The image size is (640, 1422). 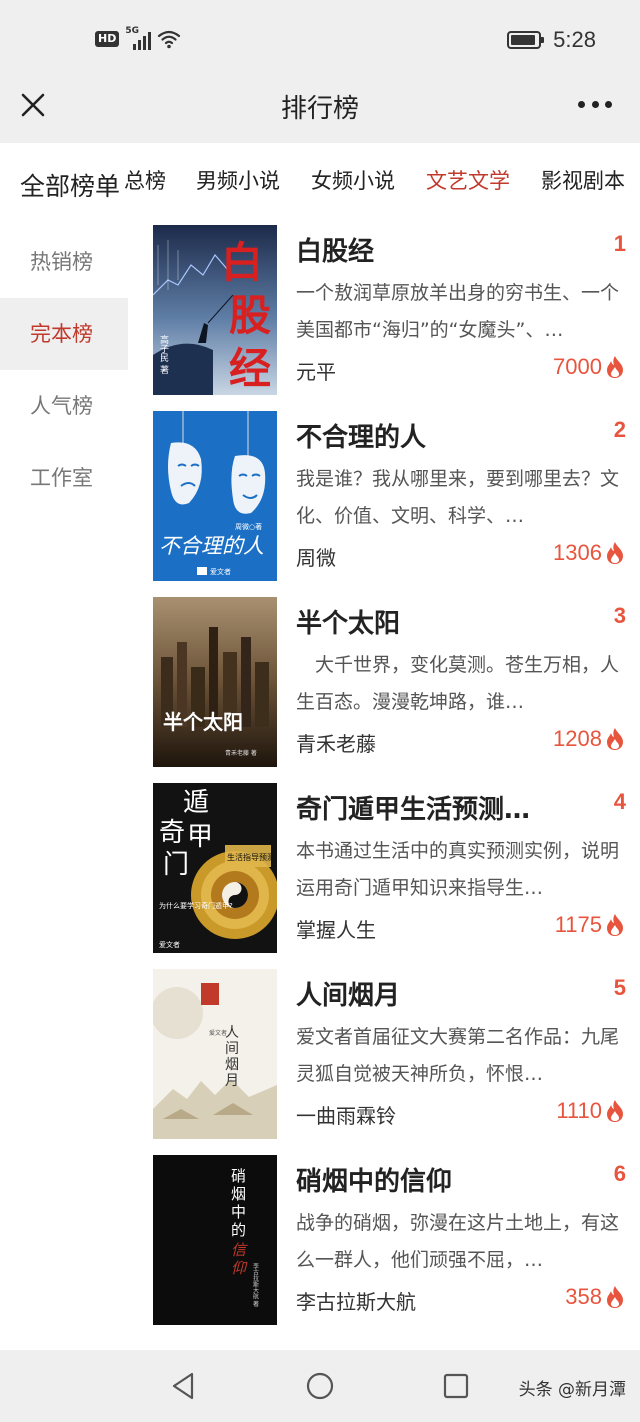 What do you see at coordinates (577, 738) in the screenshot?
I see `heat-value: 1208` at bounding box center [577, 738].